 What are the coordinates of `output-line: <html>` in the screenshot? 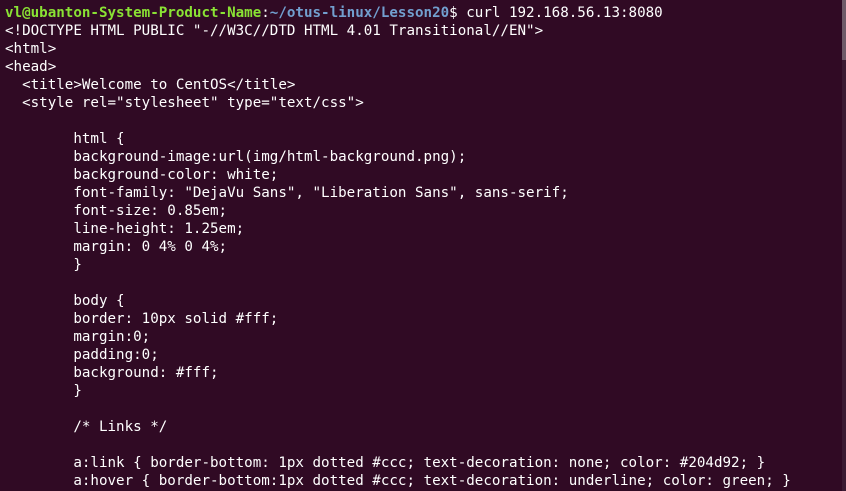 It's located at (31, 49).